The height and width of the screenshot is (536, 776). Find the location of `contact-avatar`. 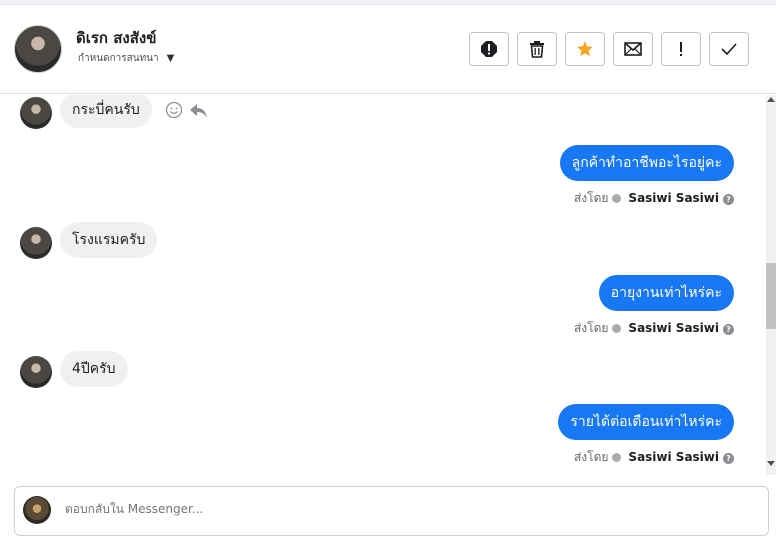

contact-avatar is located at coordinates (38, 49).